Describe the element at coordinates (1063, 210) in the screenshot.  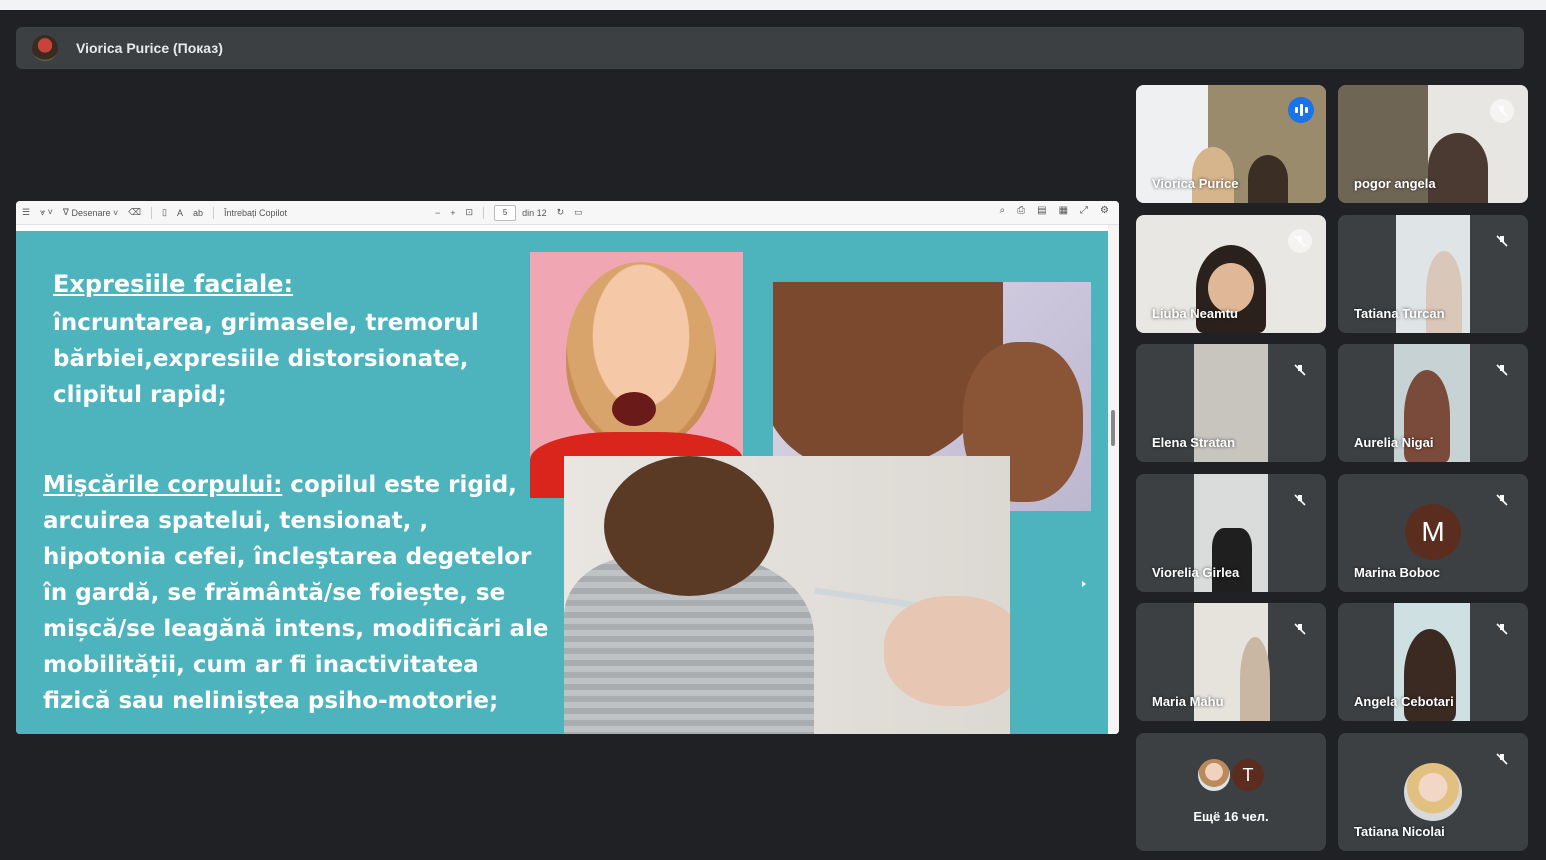
I see `save-as-icon: ▦` at that location.